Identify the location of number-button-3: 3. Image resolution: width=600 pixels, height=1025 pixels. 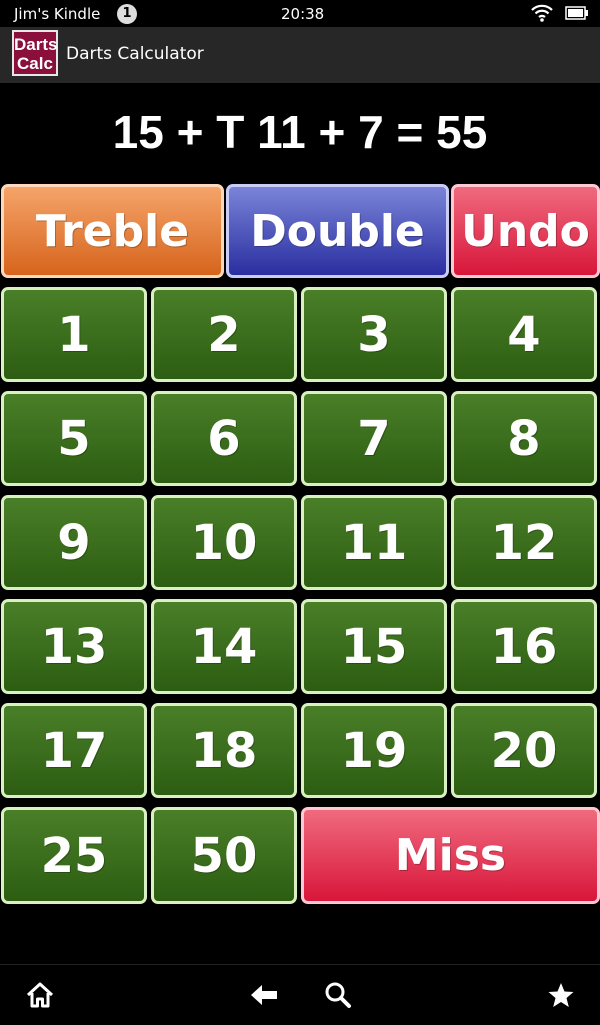
(374, 334).